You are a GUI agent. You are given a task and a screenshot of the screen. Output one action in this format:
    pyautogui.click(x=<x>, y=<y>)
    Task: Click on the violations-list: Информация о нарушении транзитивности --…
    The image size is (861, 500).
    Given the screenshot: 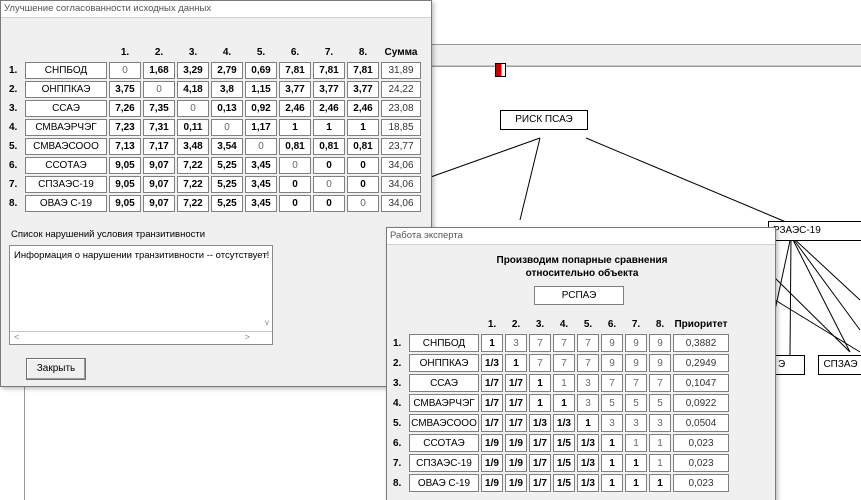 What is the action you would take?
    pyautogui.click(x=141, y=295)
    